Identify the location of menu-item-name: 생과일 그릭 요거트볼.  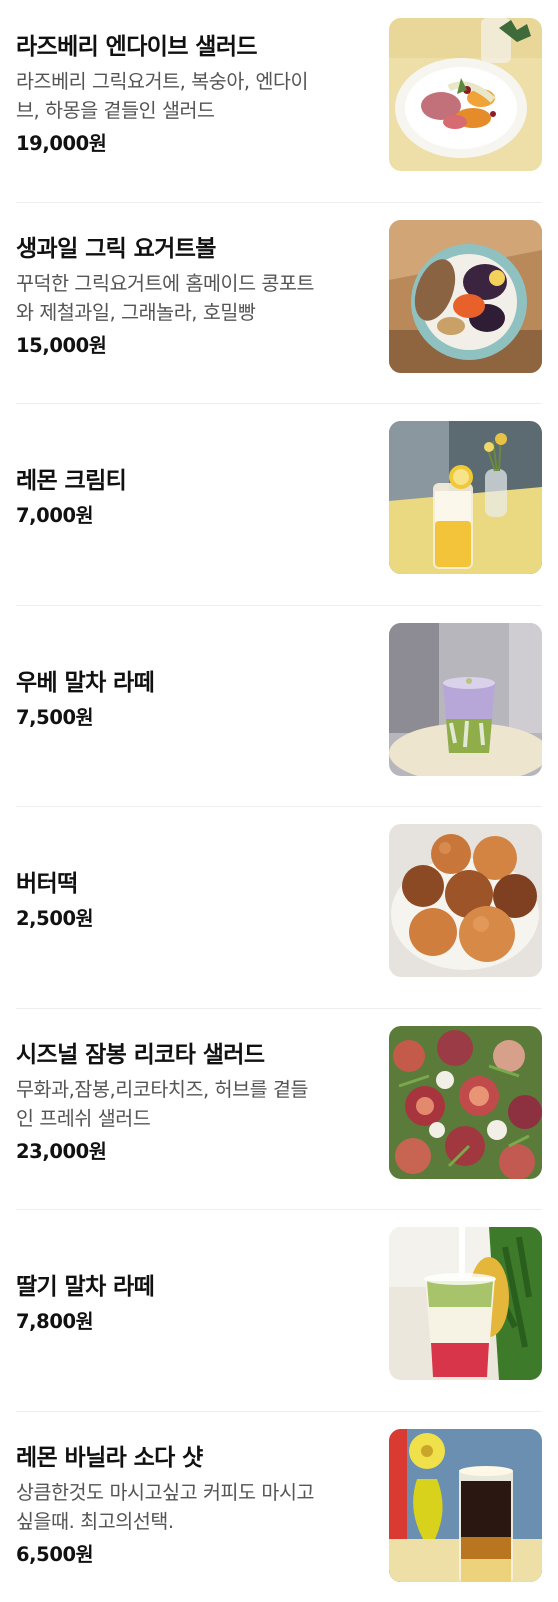
(116, 248).